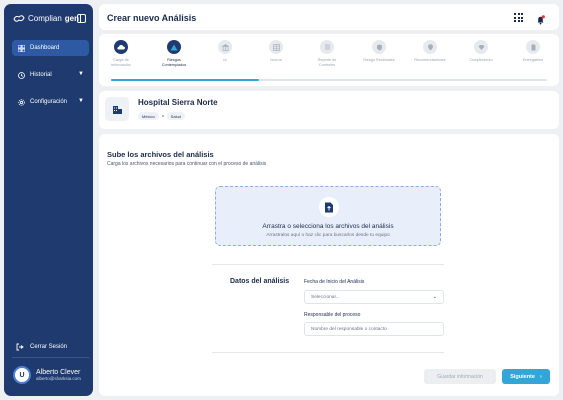 This screenshot has width=563, height=400. Describe the element at coordinates (121, 62) in the screenshot. I see `step-label: Carga de información` at that location.